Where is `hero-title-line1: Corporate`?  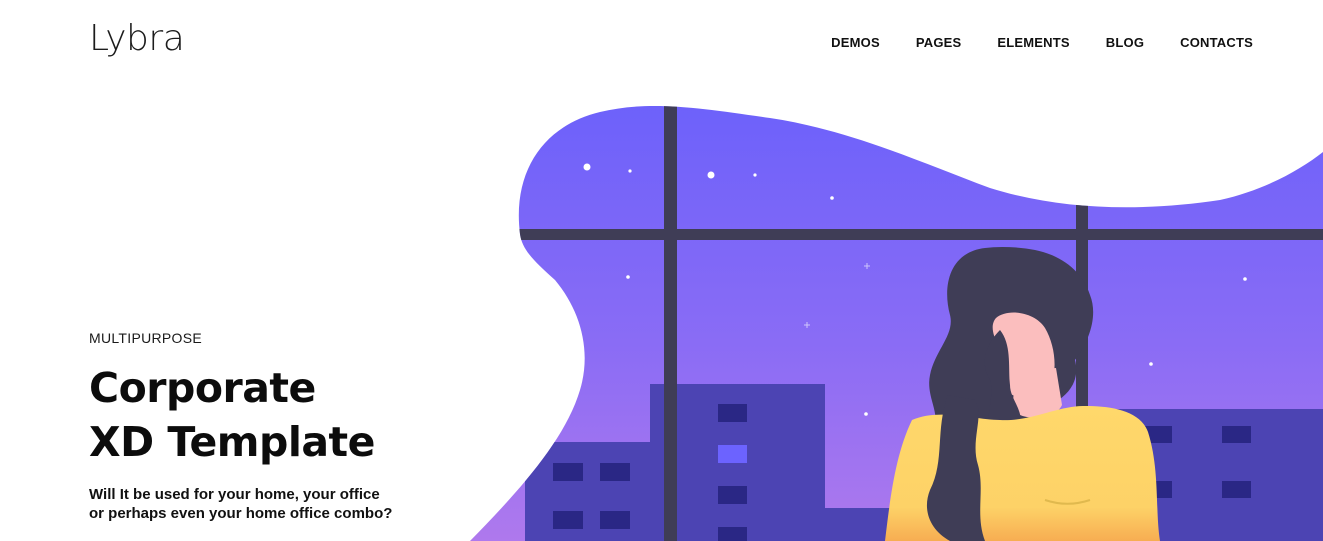
hero-title-line1: Corporate is located at coordinates (202, 388).